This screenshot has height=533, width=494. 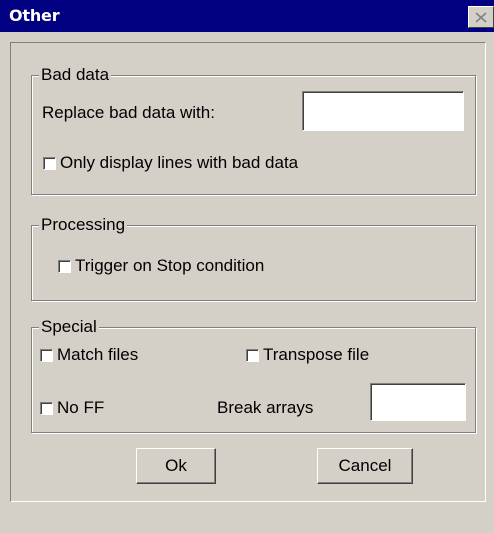 I want to click on replace-bad-data-input, so click(x=383, y=111).